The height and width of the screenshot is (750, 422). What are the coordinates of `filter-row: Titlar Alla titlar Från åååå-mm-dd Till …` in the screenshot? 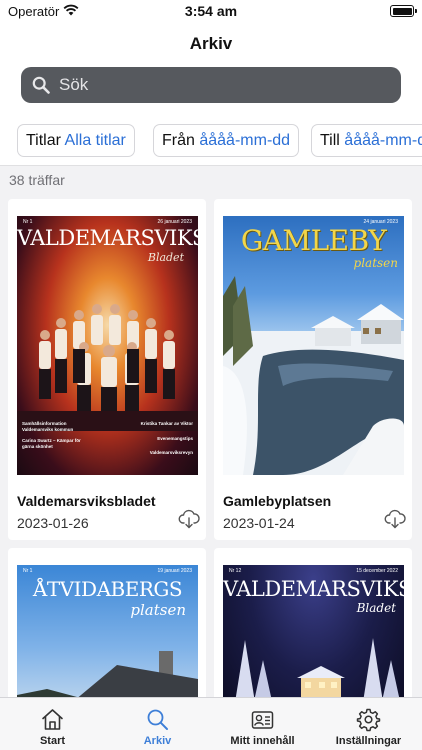 It's located at (211, 140).